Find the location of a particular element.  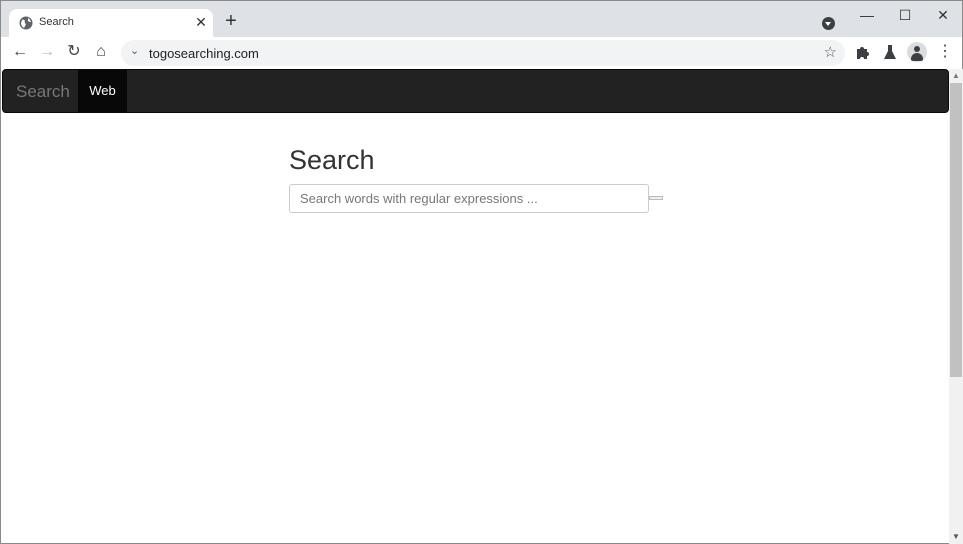

nav-item-web: Web is located at coordinates (102, 91).